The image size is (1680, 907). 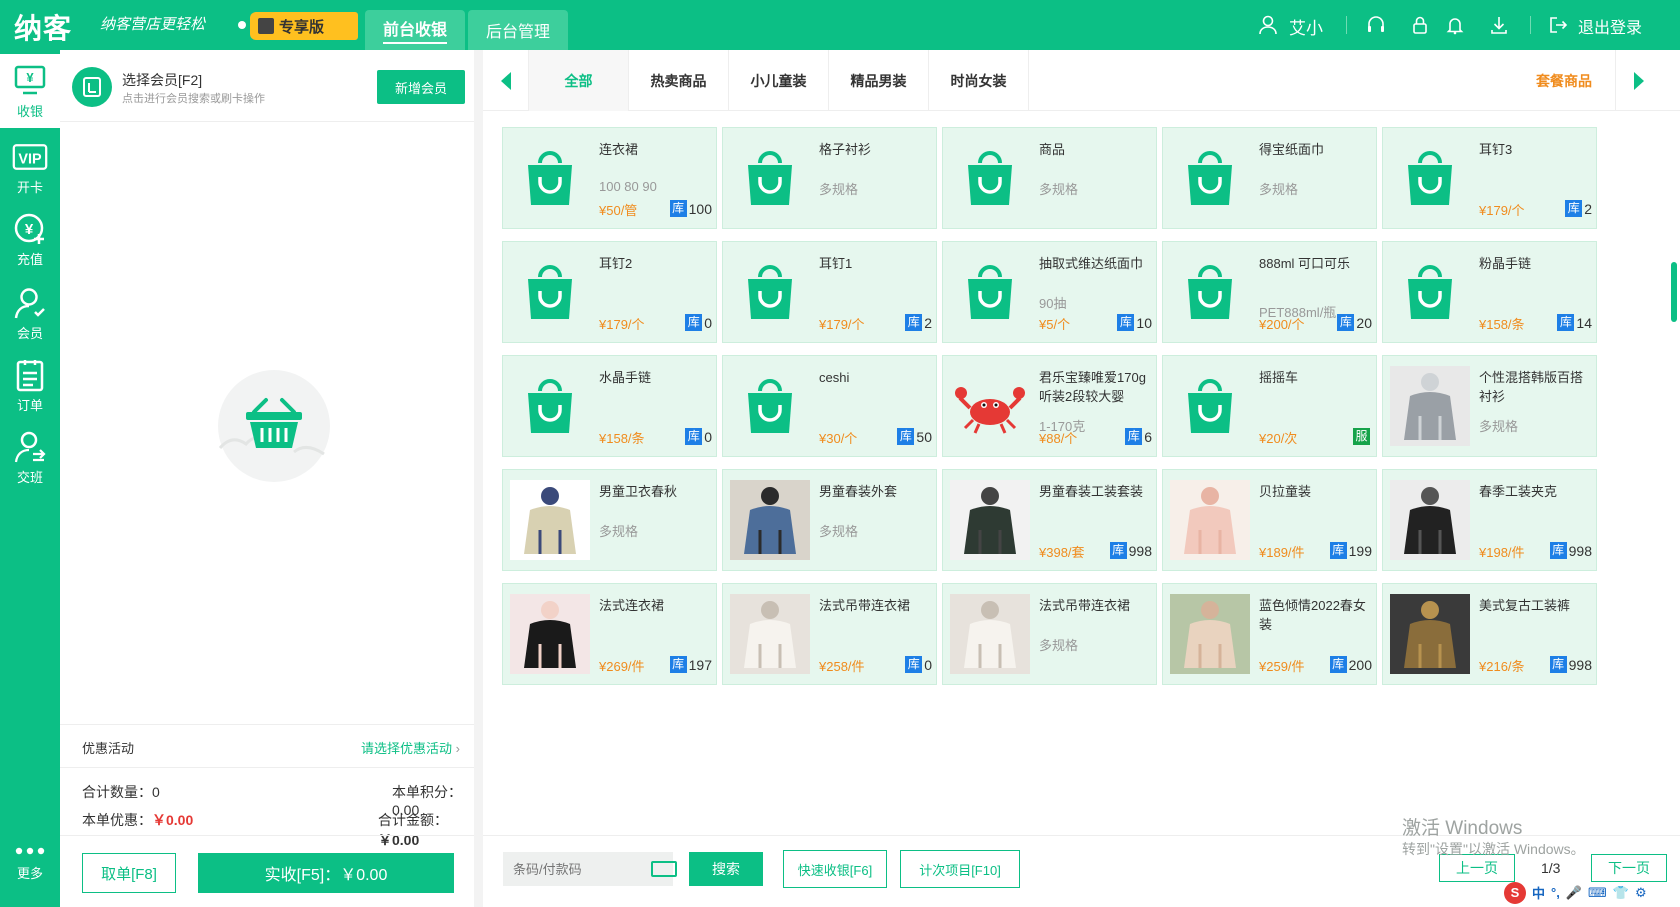 What do you see at coordinates (1306, 26) in the screenshot?
I see `user-name: 艾小` at bounding box center [1306, 26].